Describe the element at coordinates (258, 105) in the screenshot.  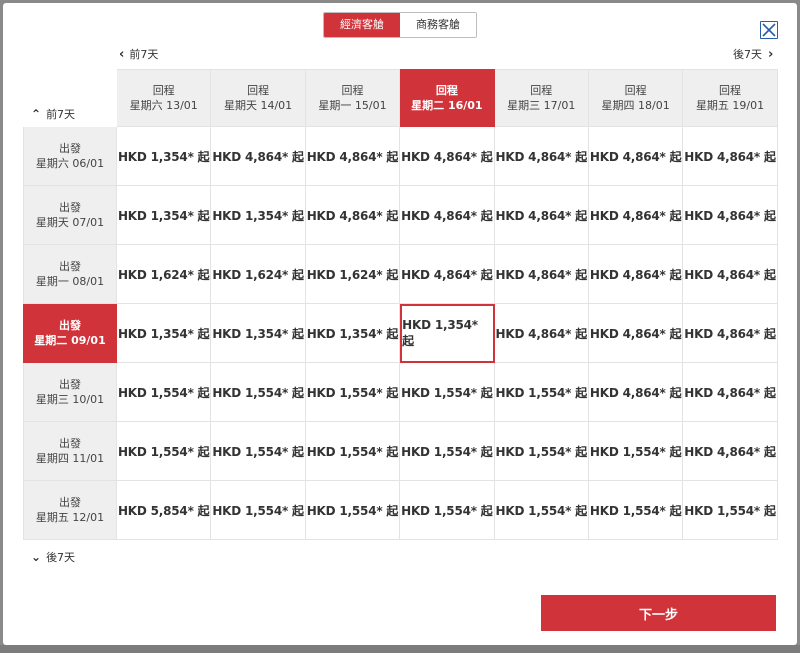
I see `return-date: 星期天 14/01` at that location.